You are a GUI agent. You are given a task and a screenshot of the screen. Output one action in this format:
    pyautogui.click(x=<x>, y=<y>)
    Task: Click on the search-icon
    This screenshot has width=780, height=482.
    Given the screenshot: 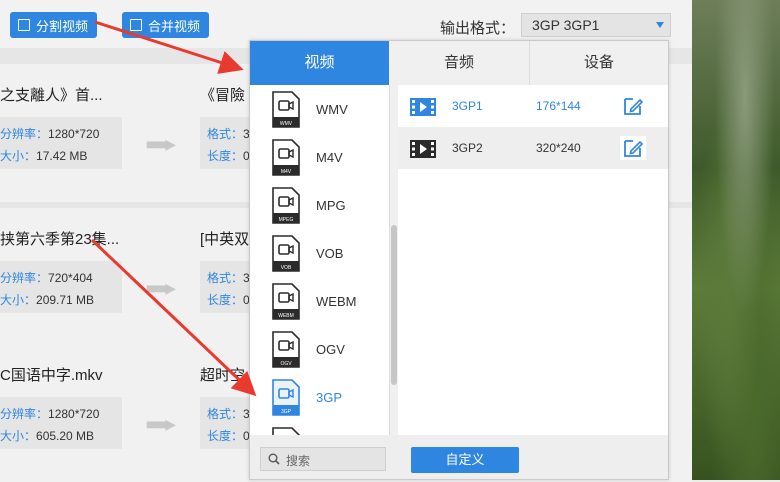 What is the action you would take?
    pyautogui.click(x=274, y=459)
    